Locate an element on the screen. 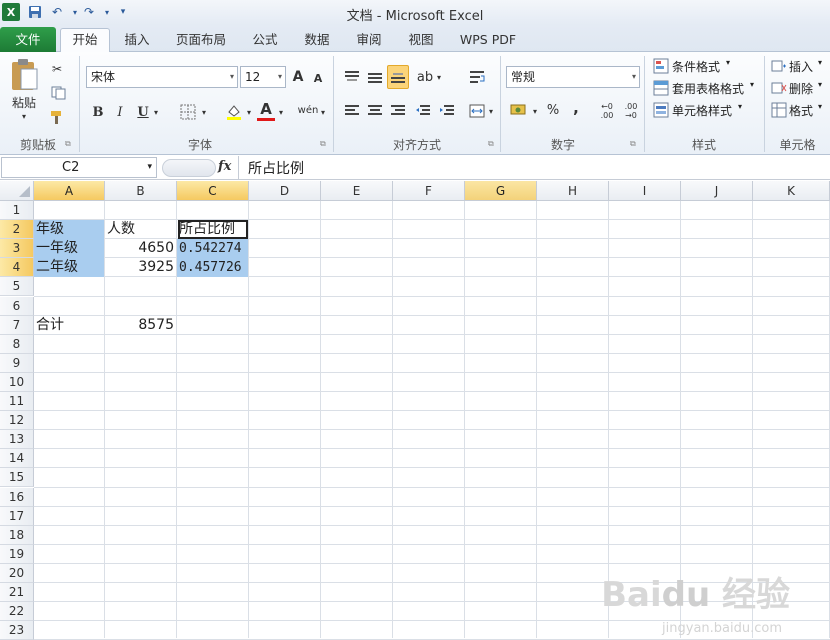 Image resolution: width=830 pixels, height=640 pixels. font-launcher-icon: ⧉ is located at coordinates (323, 144).